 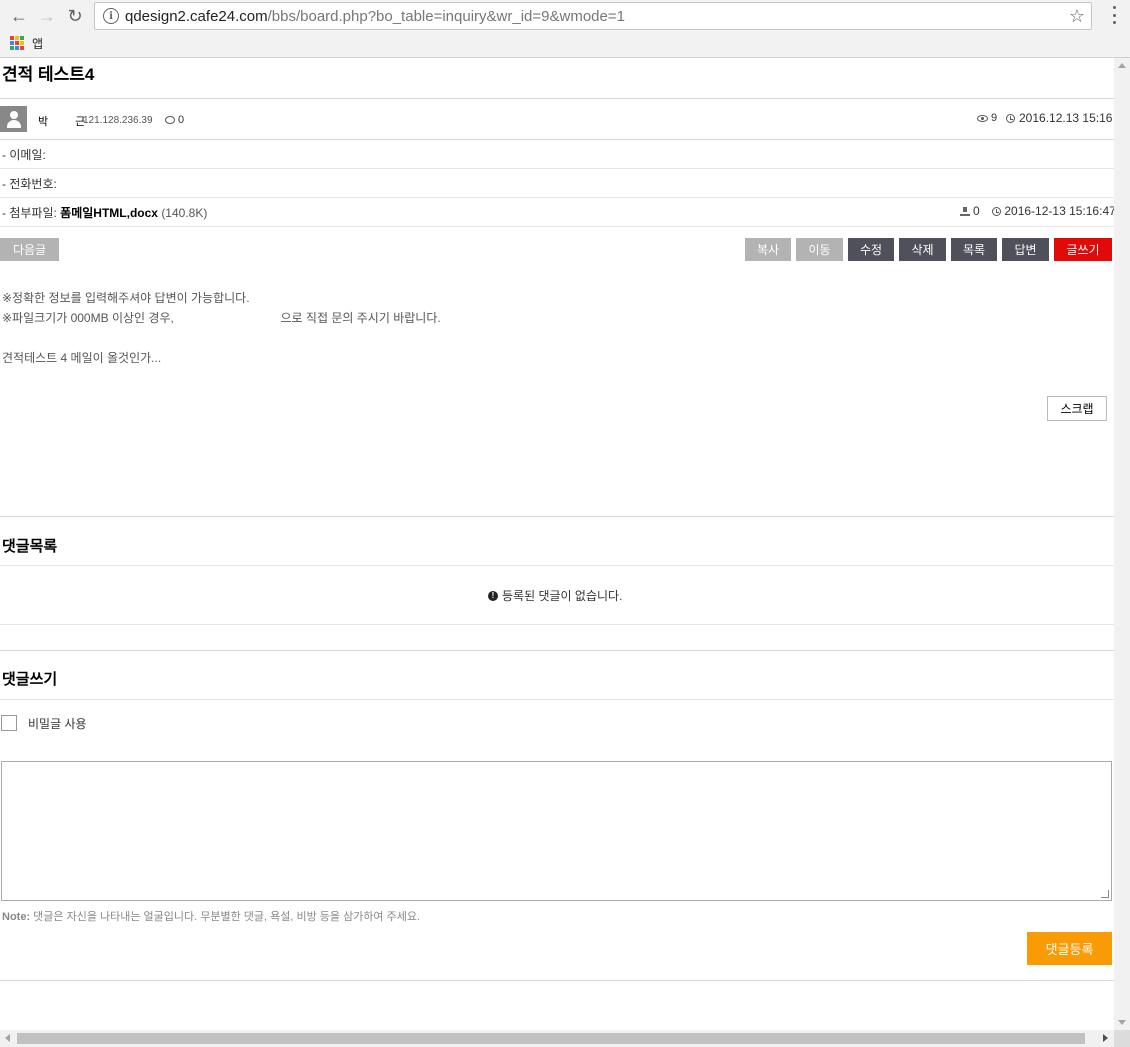 What do you see at coordinates (871, 249) in the screenshot?
I see `edit-button: 수정` at bounding box center [871, 249].